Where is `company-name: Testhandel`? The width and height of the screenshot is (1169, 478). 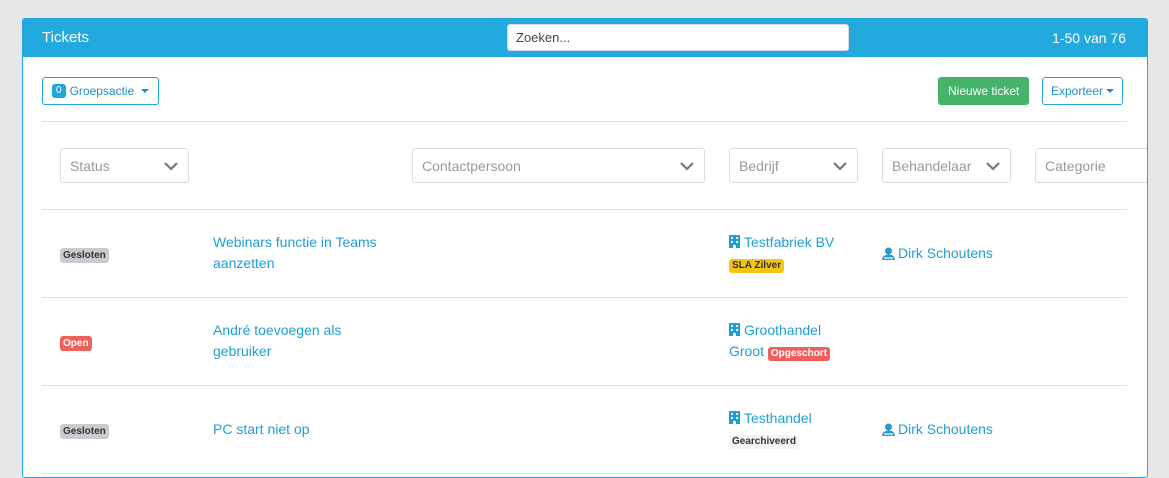 company-name: Testhandel is located at coordinates (778, 418).